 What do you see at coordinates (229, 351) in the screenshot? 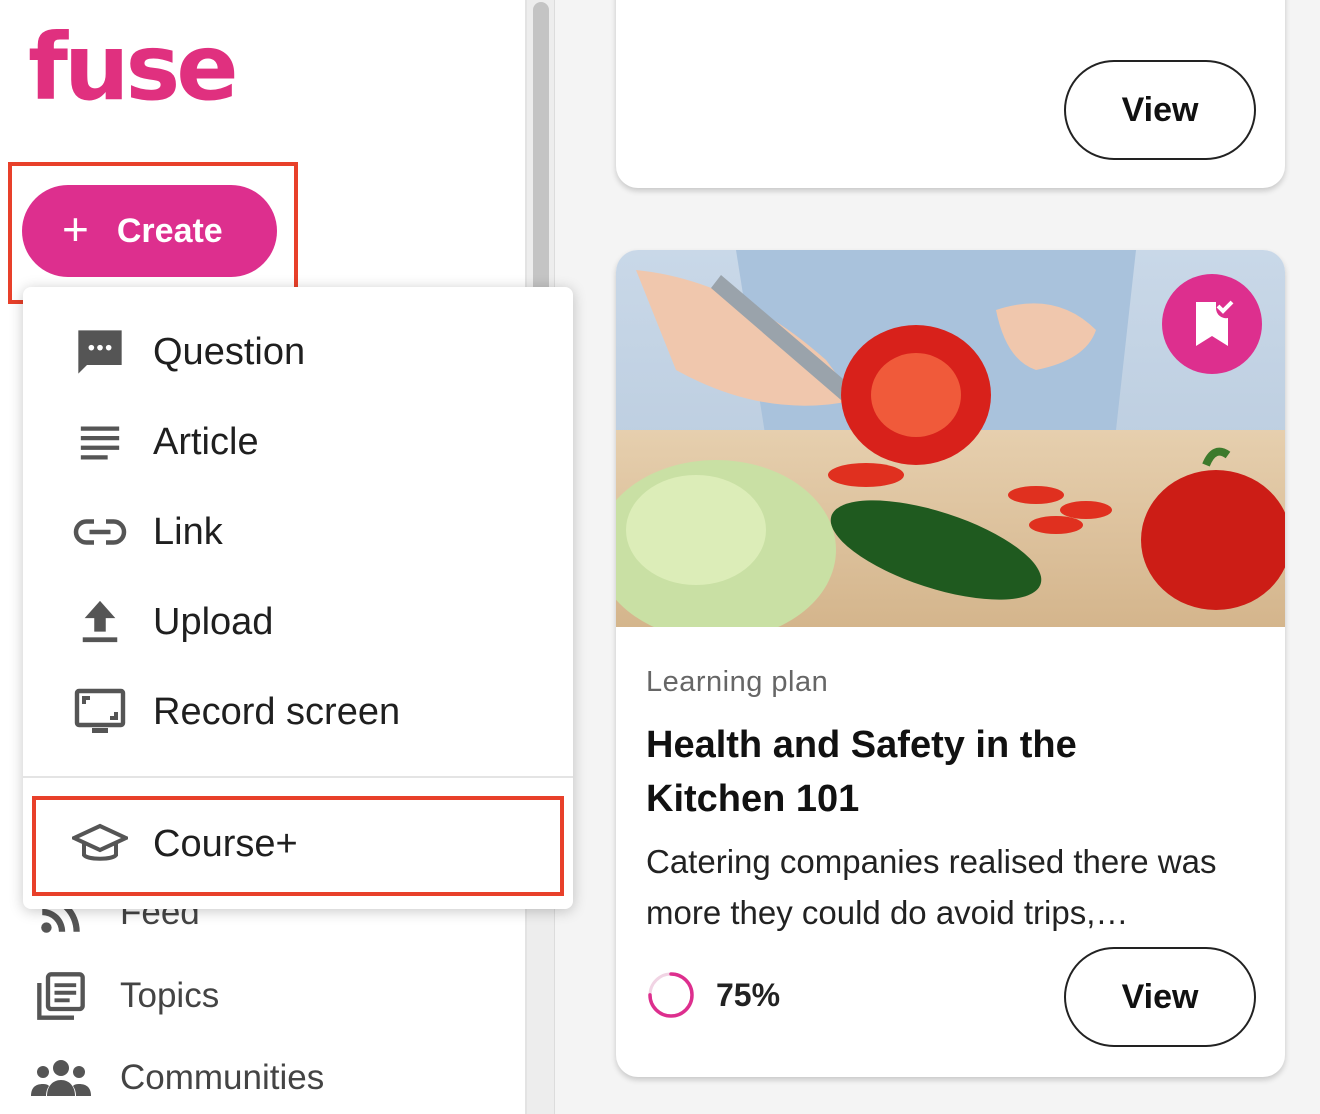
I see `menu-item-label: Question` at bounding box center [229, 351].